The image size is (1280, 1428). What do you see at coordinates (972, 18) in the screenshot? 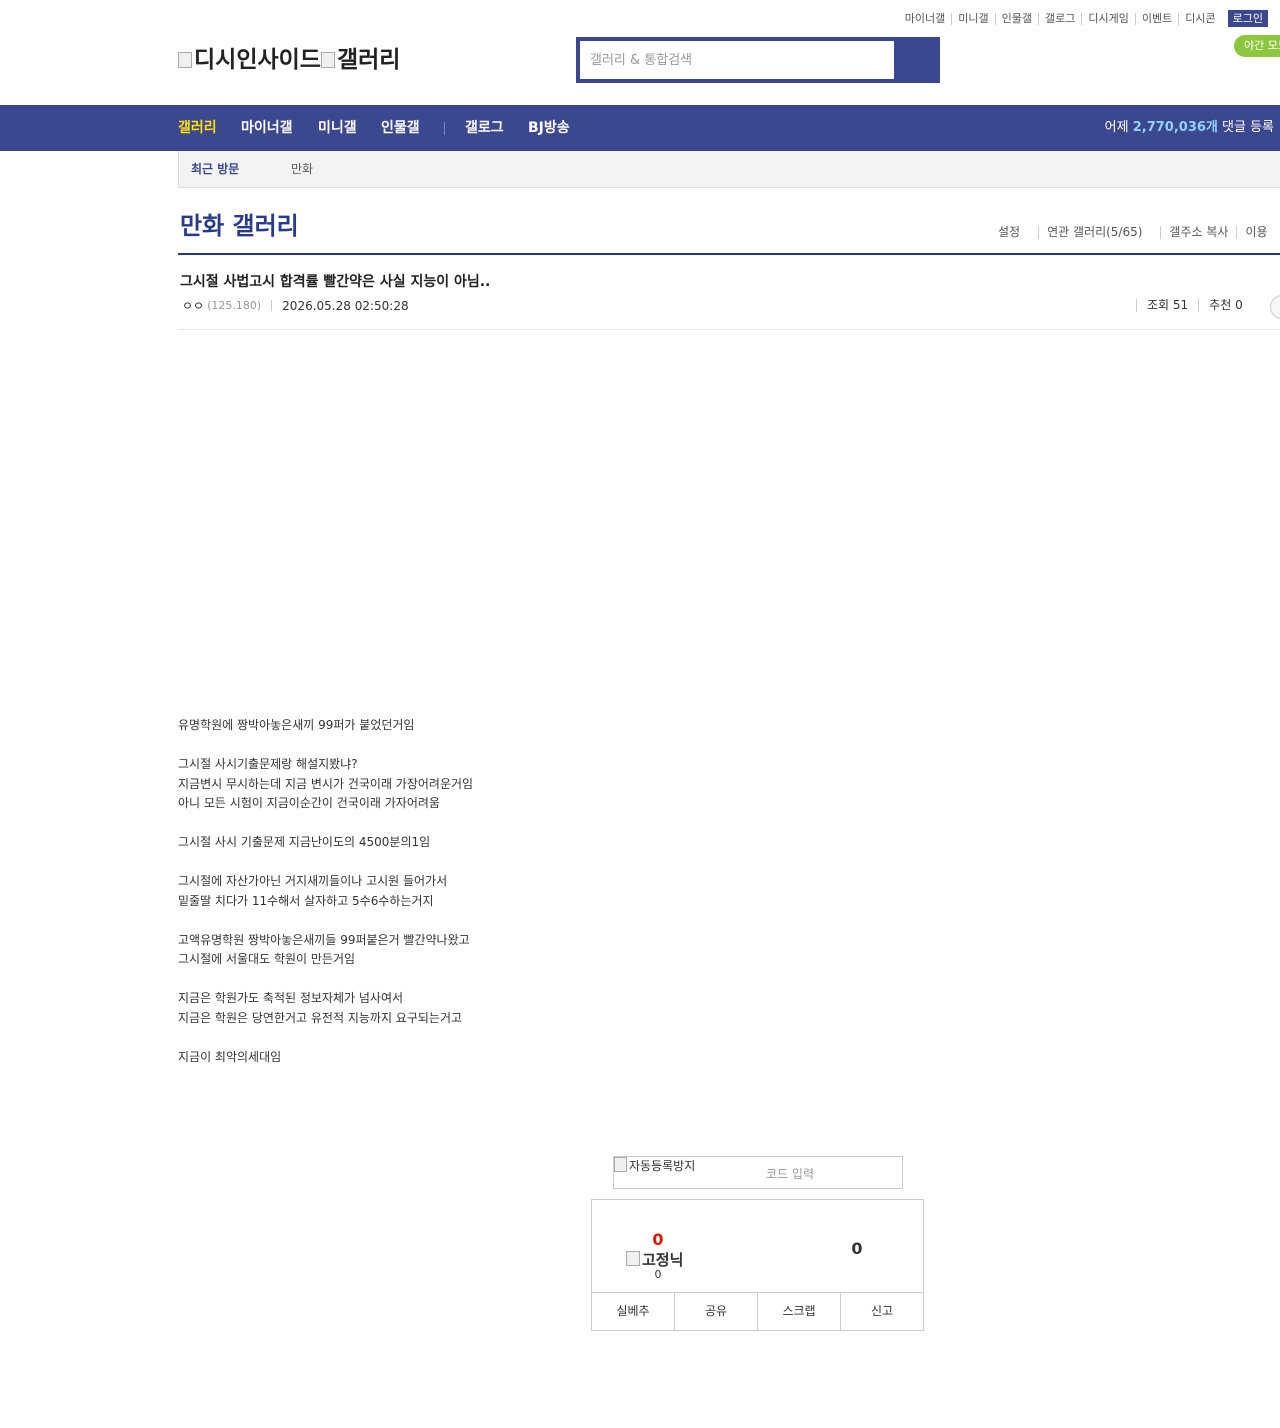
I see `util-link-mini: 미니갤` at bounding box center [972, 18].